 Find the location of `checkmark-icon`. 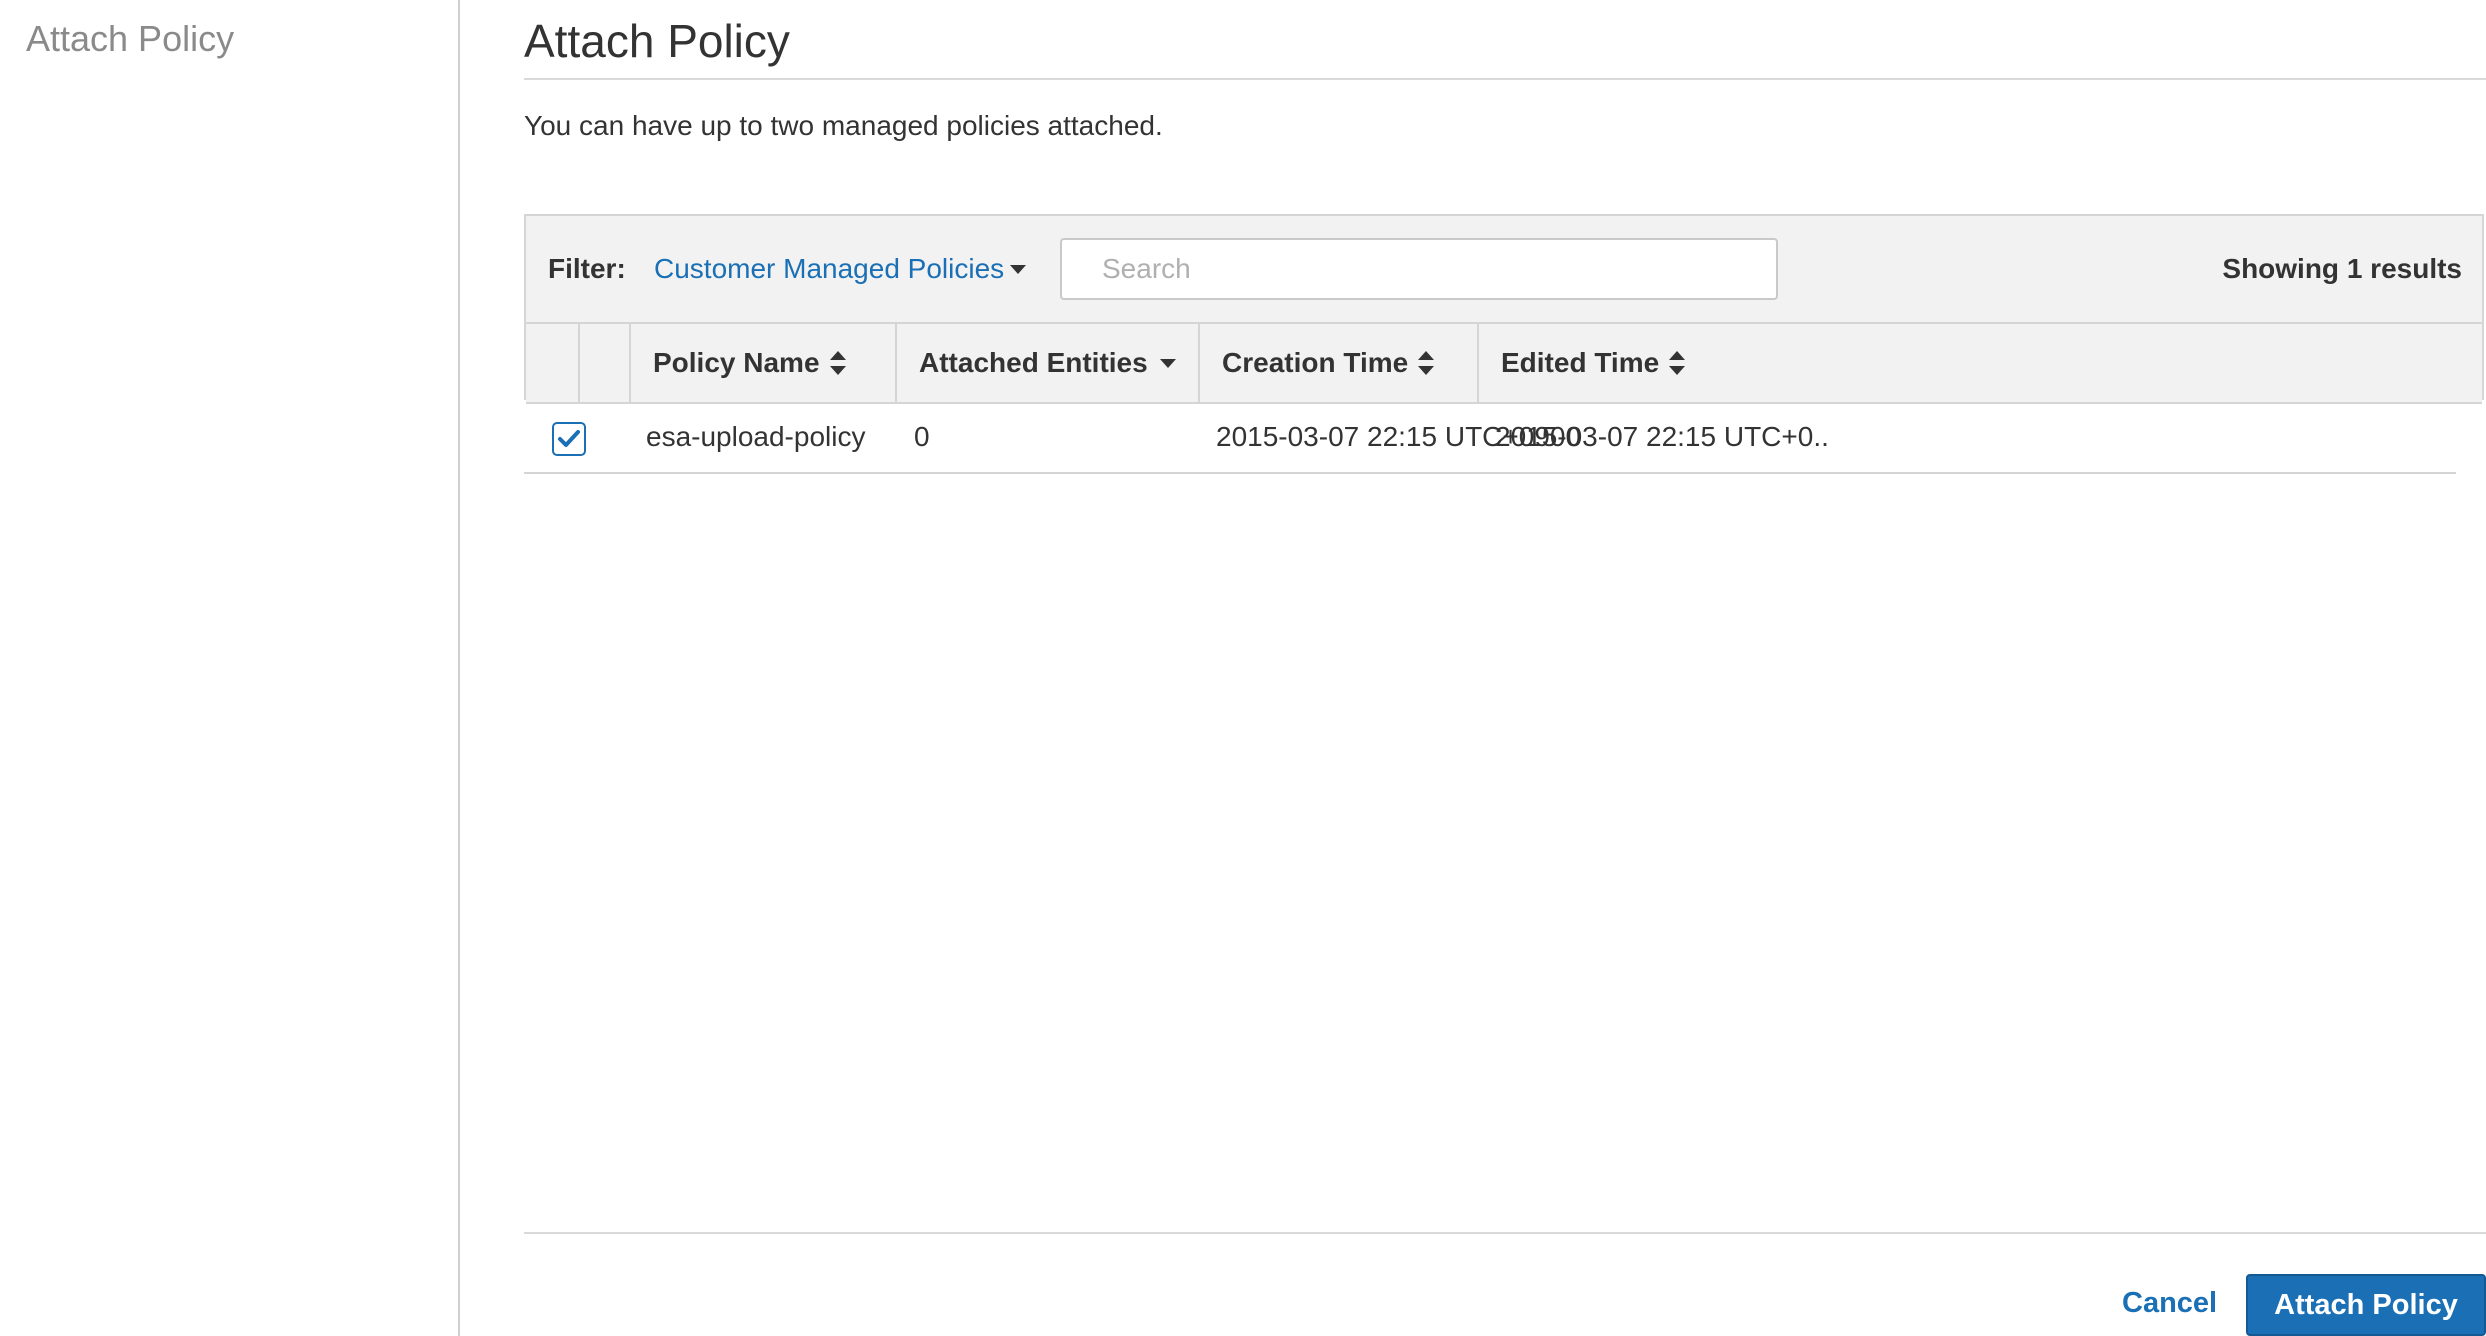

checkmark-icon is located at coordinates (569, 438).